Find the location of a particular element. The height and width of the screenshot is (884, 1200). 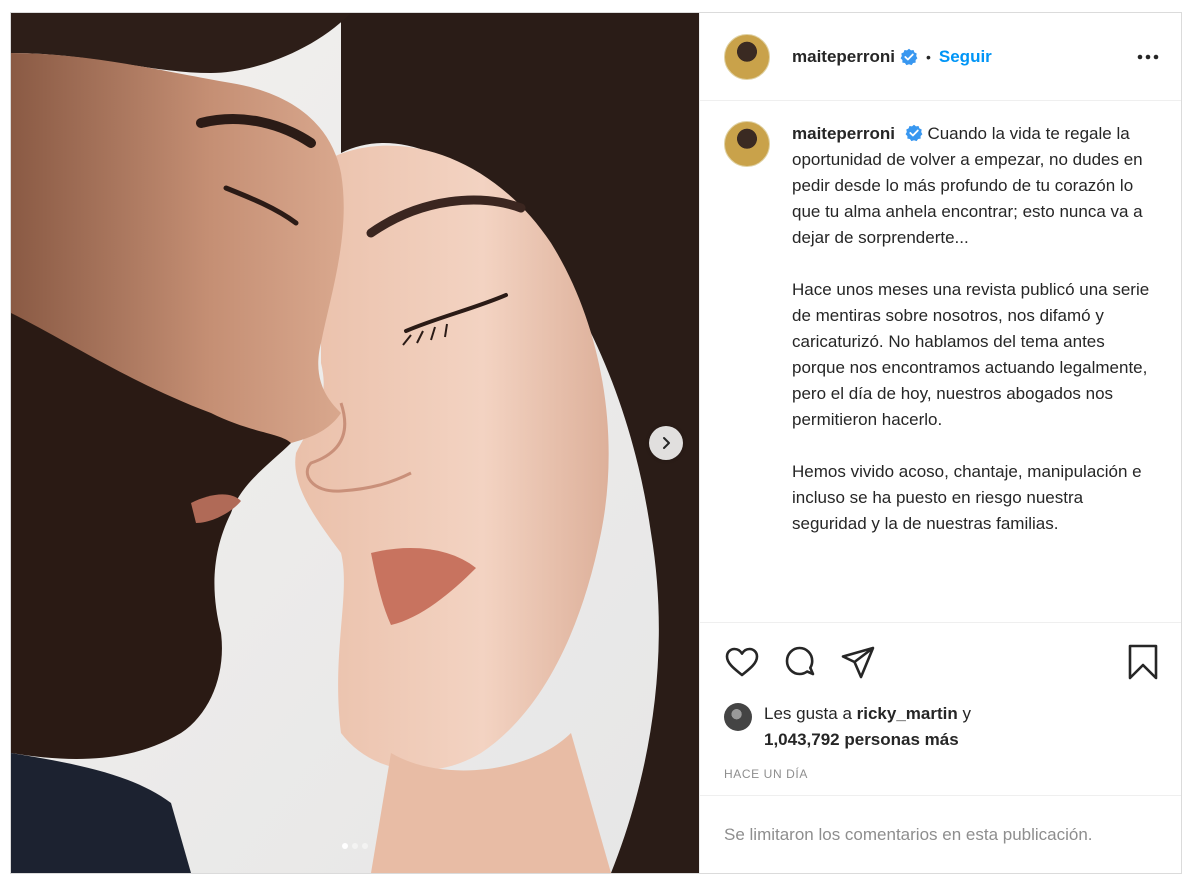

share-button is located at coordinates (858, 662).